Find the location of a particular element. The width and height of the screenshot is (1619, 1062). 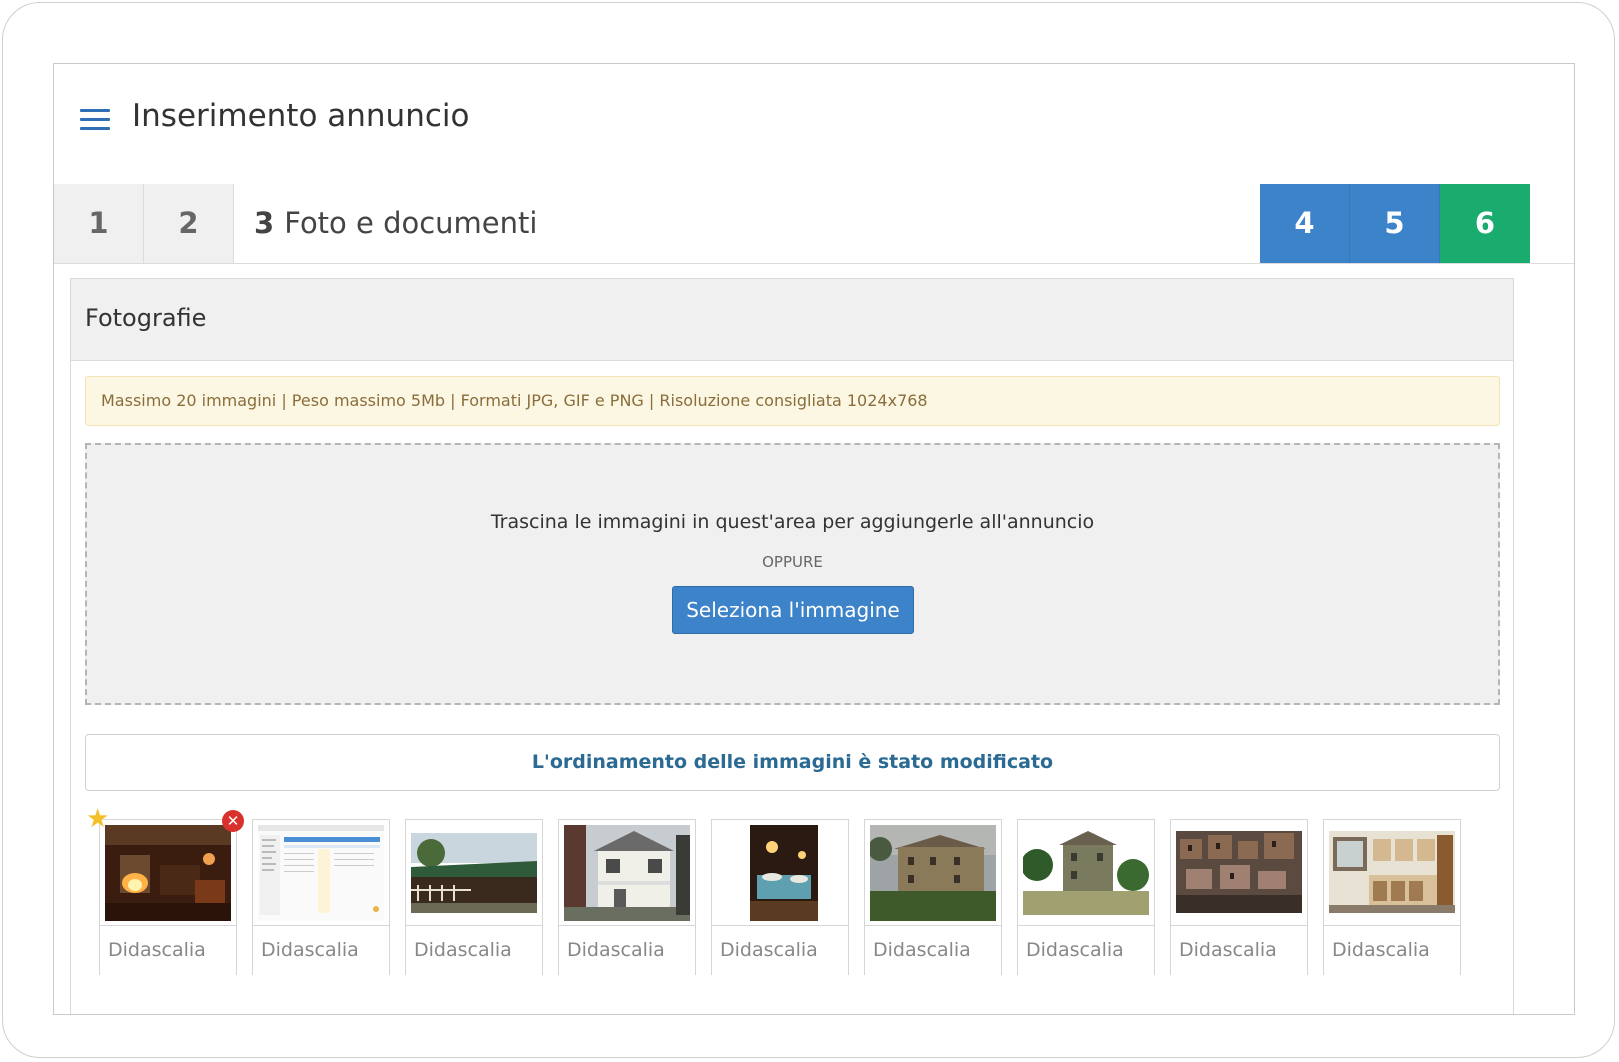

step-6: 6 is located at coordinates (1485, 223).